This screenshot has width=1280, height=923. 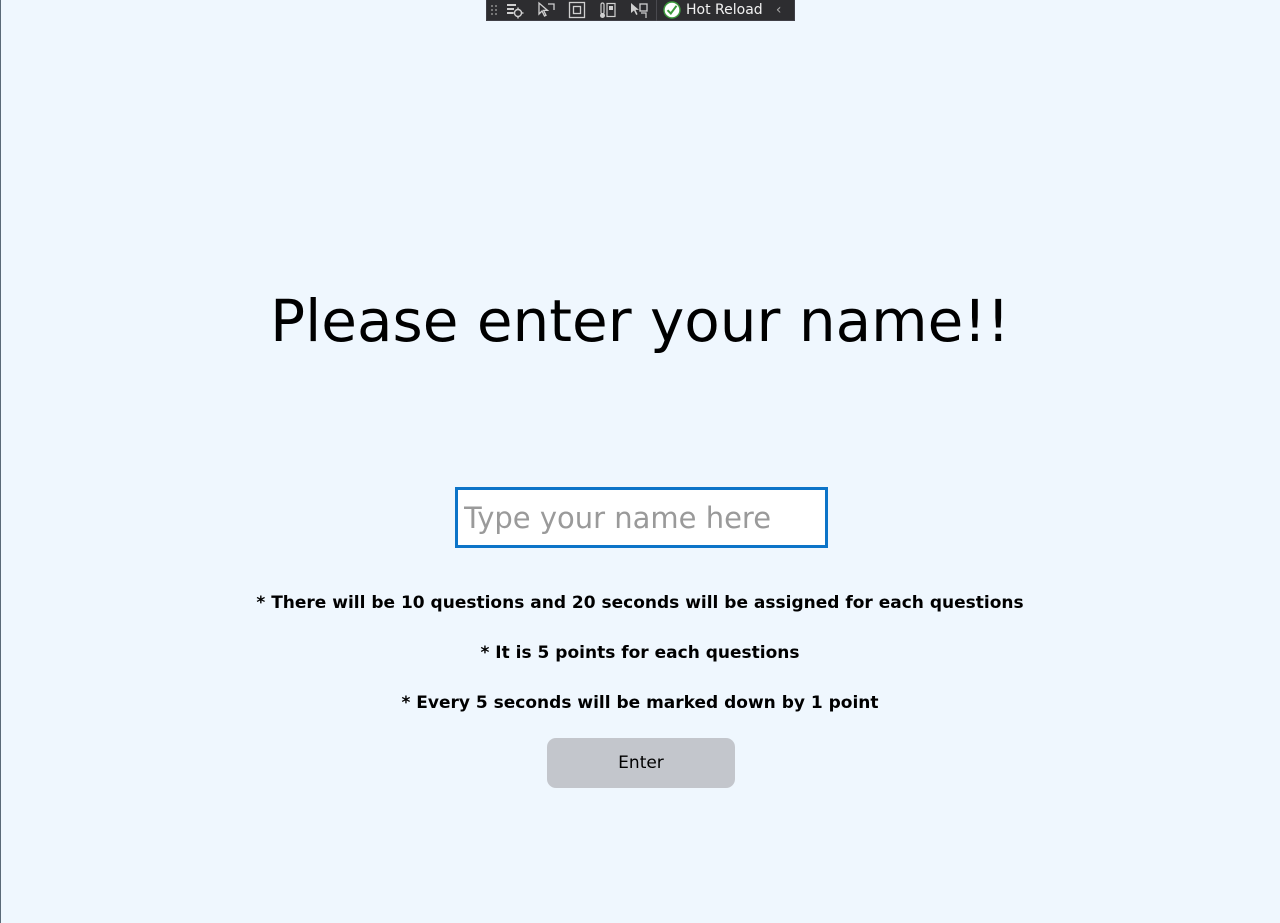 What do you see at coordinates (779, 10) in the screenshot?
I see `collapse-toolbar-icon: ‹` at bounding box center [779, 10].